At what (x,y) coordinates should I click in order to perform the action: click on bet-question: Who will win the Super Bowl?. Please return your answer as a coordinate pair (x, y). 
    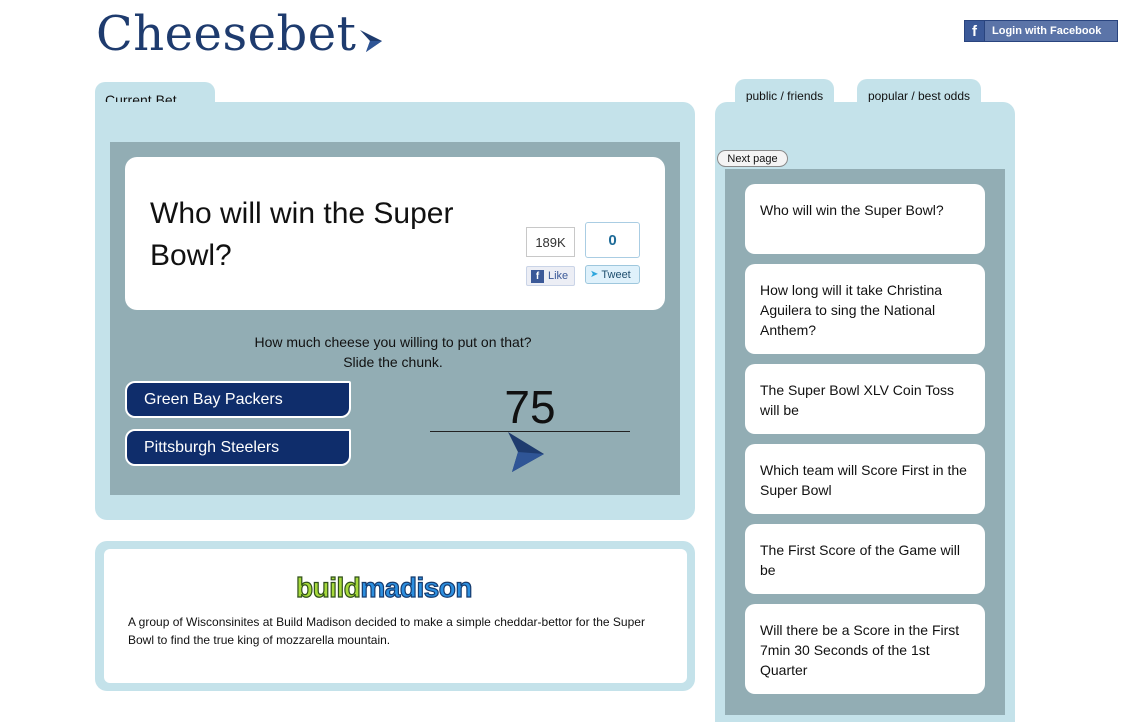
    Looking at the image, I should click on (302, 234).